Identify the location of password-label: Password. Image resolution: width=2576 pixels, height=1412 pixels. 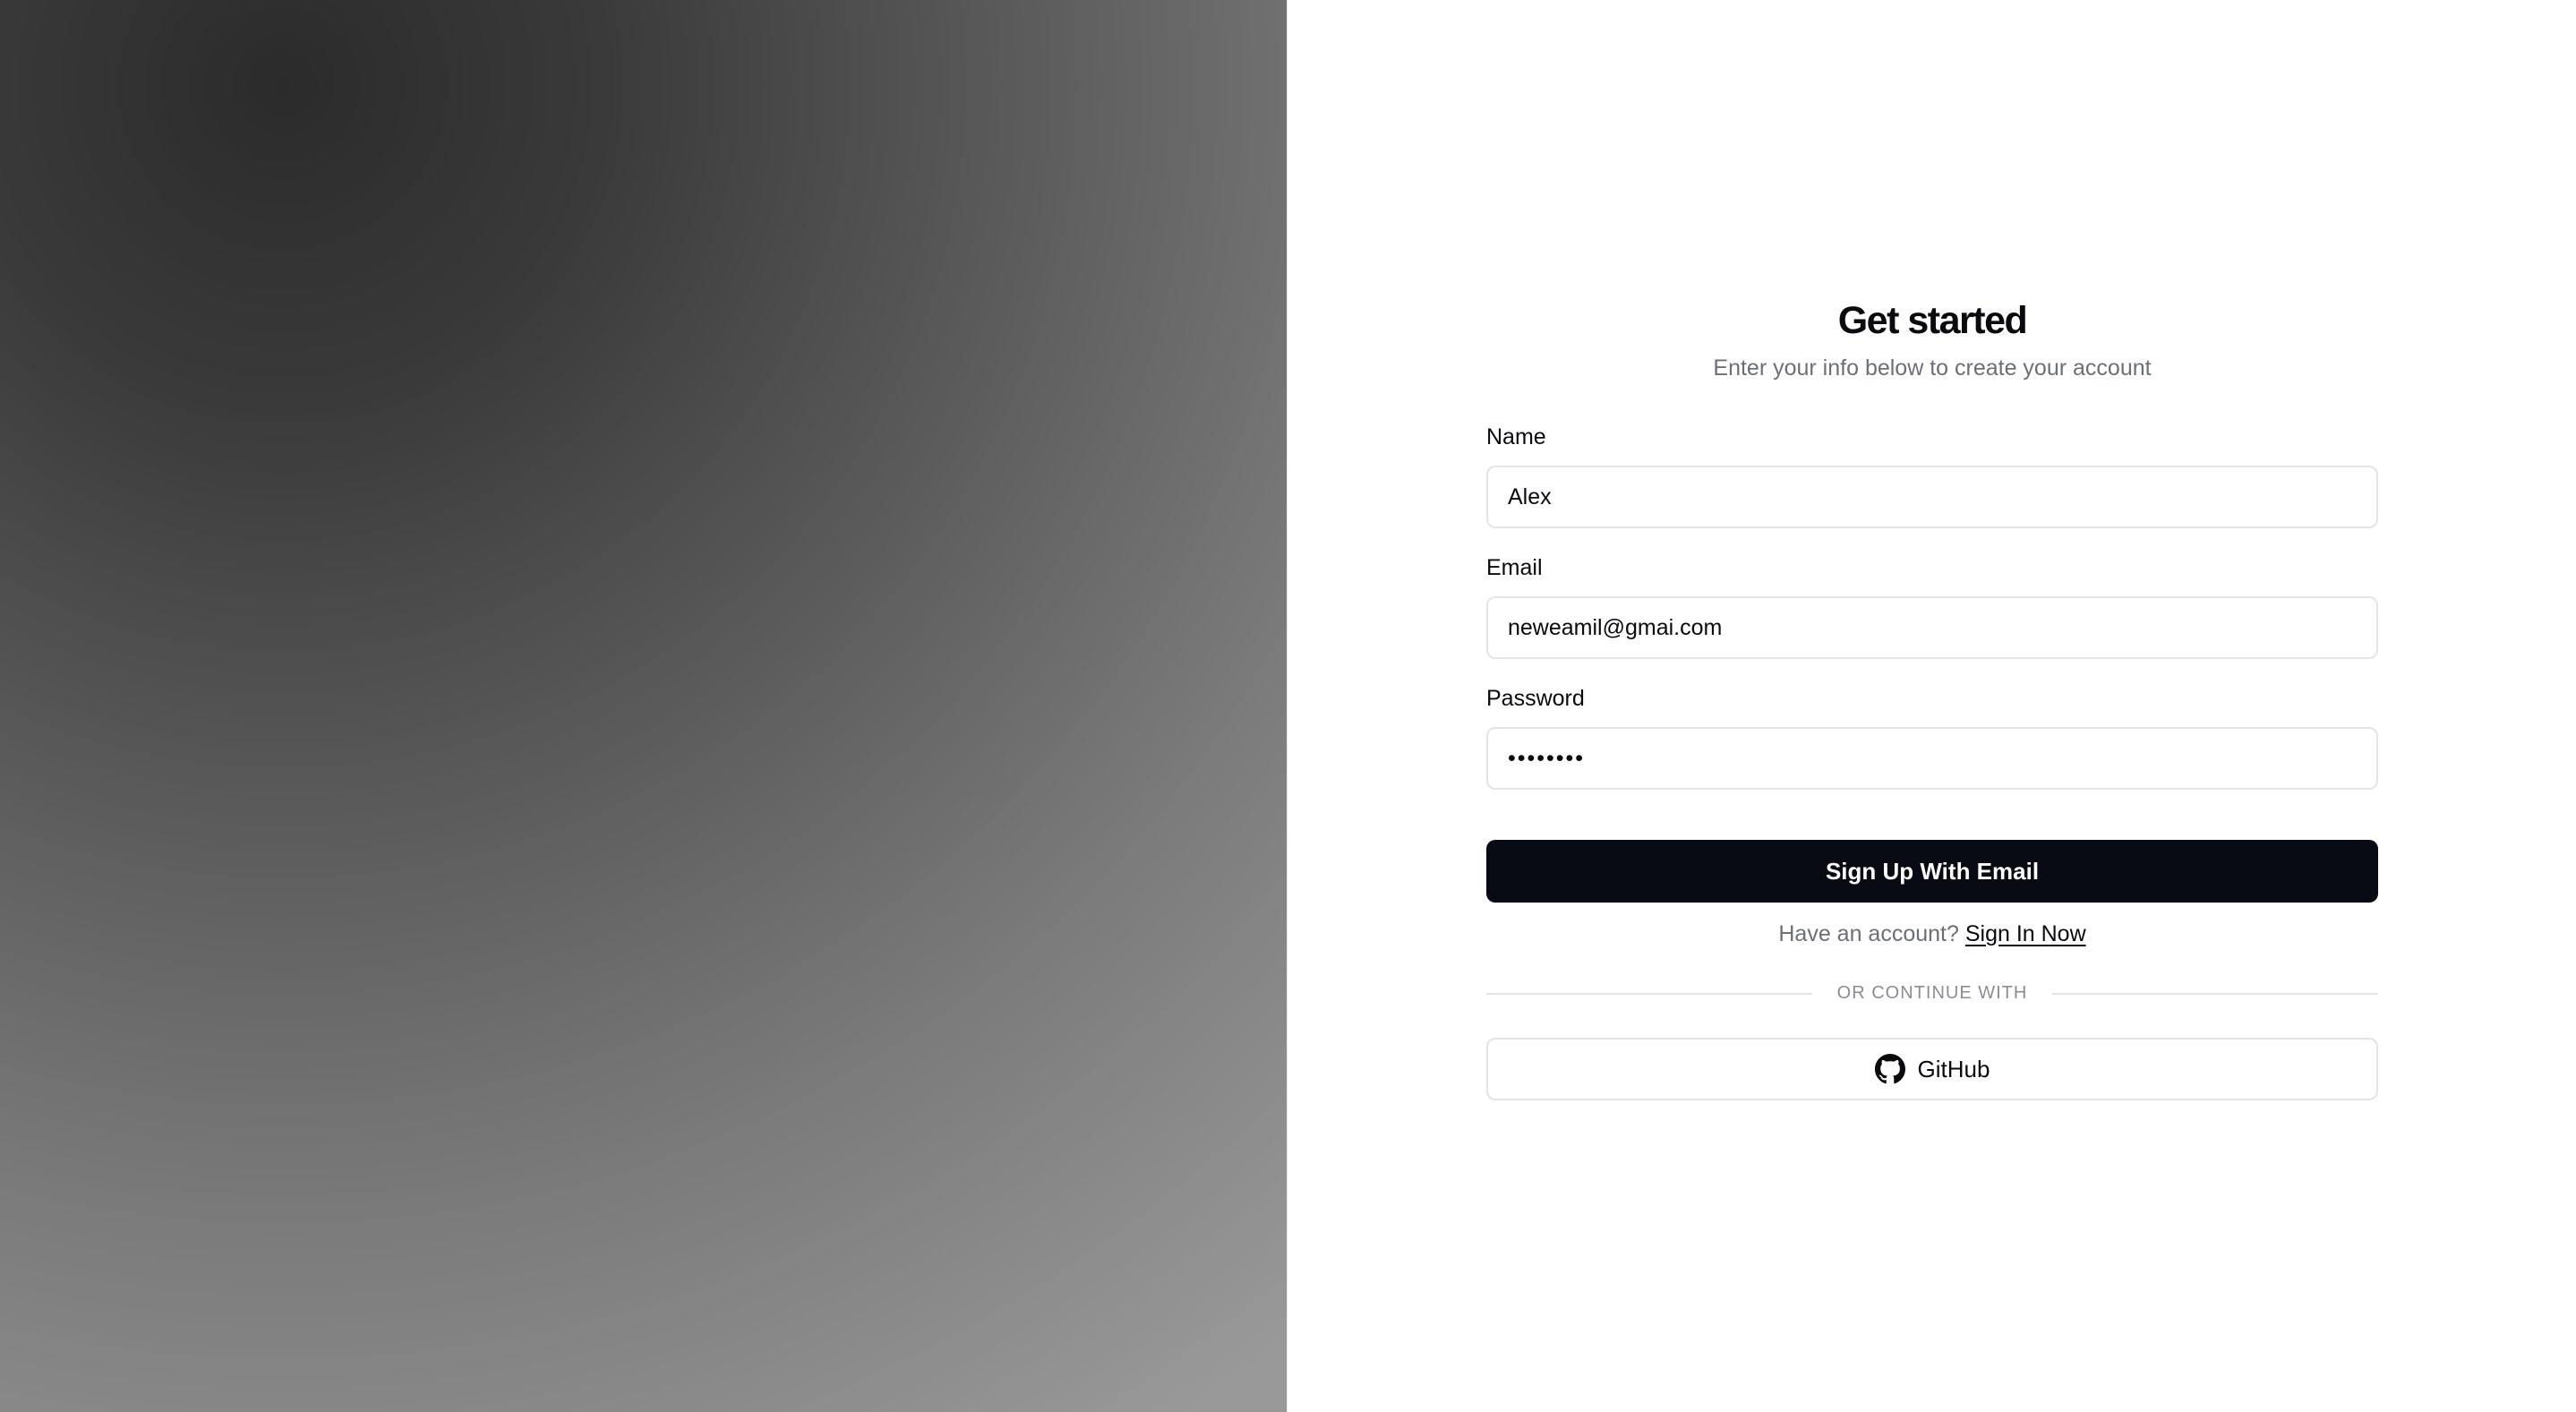
(1535, 699).